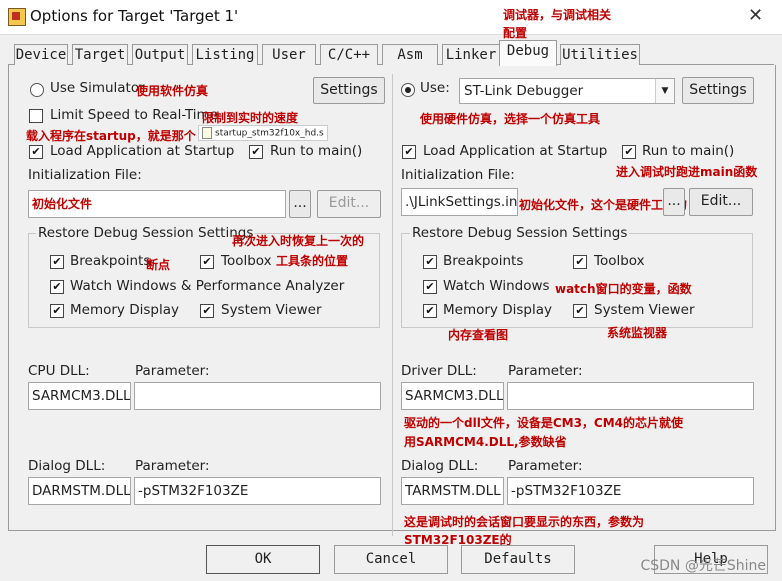  What do you see at coordinates (111, 136) in the screenshot?
I see `annotation-load-program: 载入程序在startup，就是那个` at bounding box center [111, 136].